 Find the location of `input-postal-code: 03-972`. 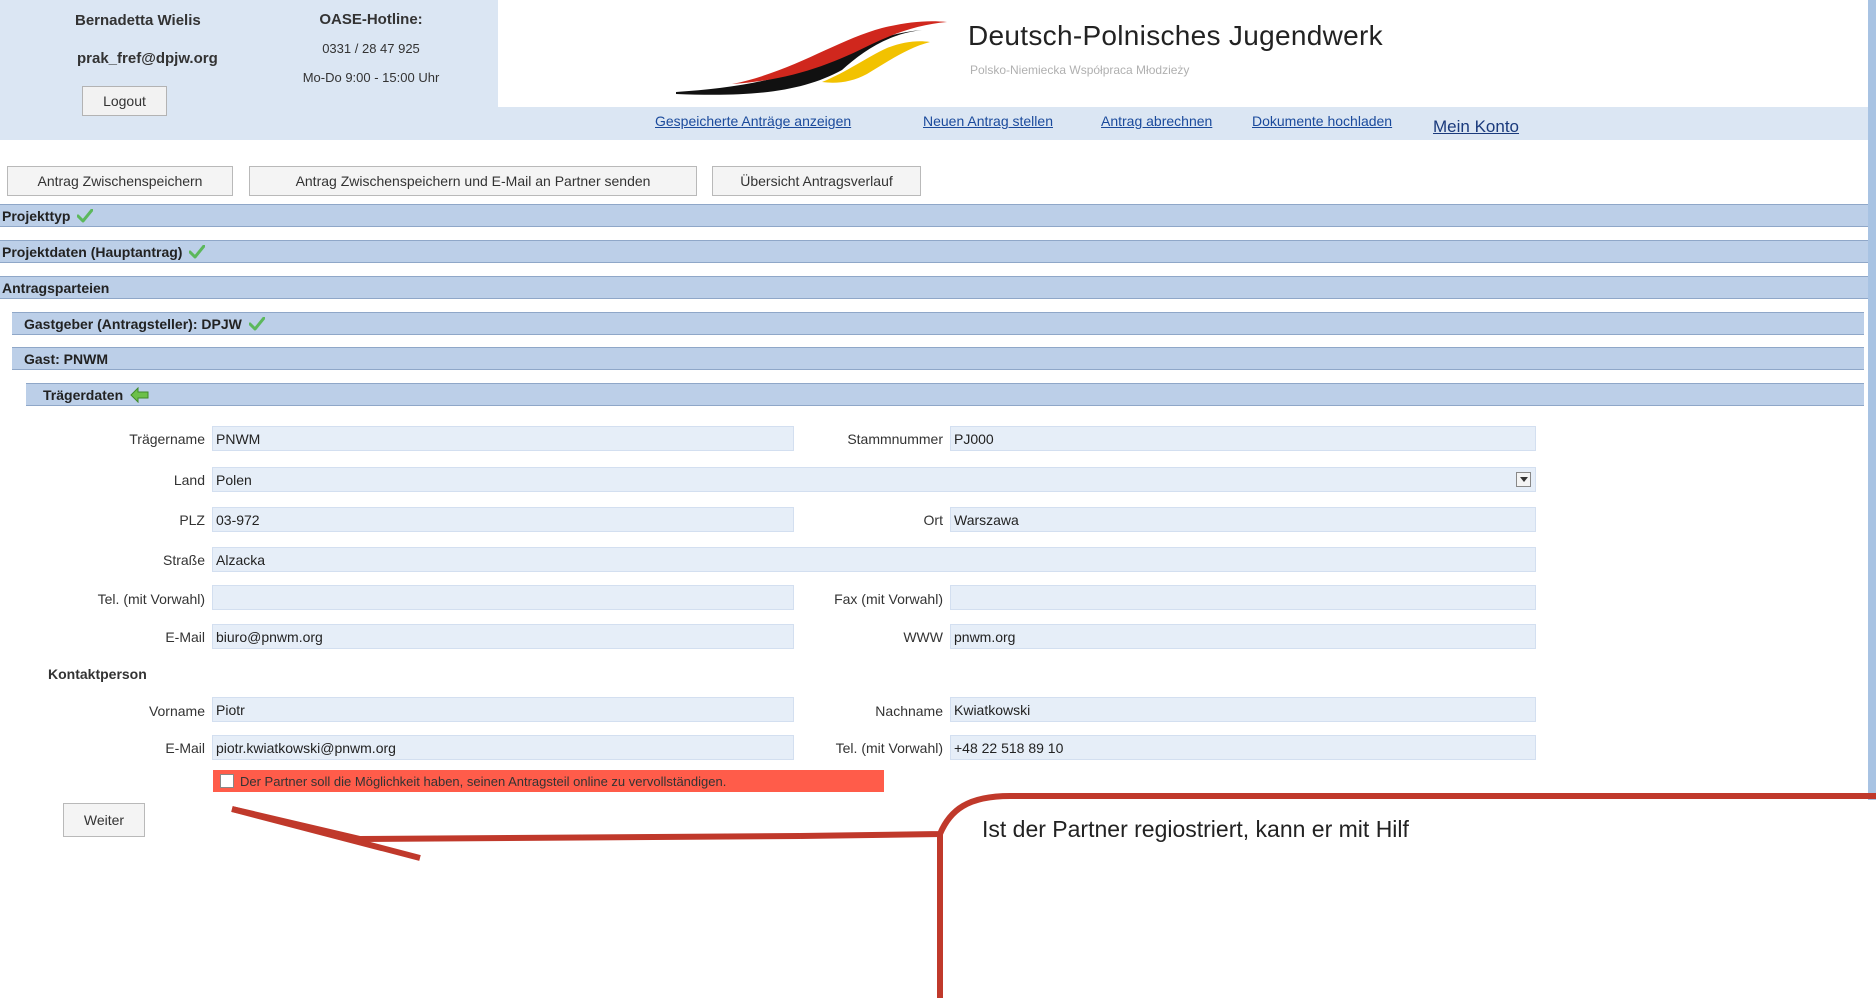

input-postal-code: 03-972 is located at coordinates (503, 519).